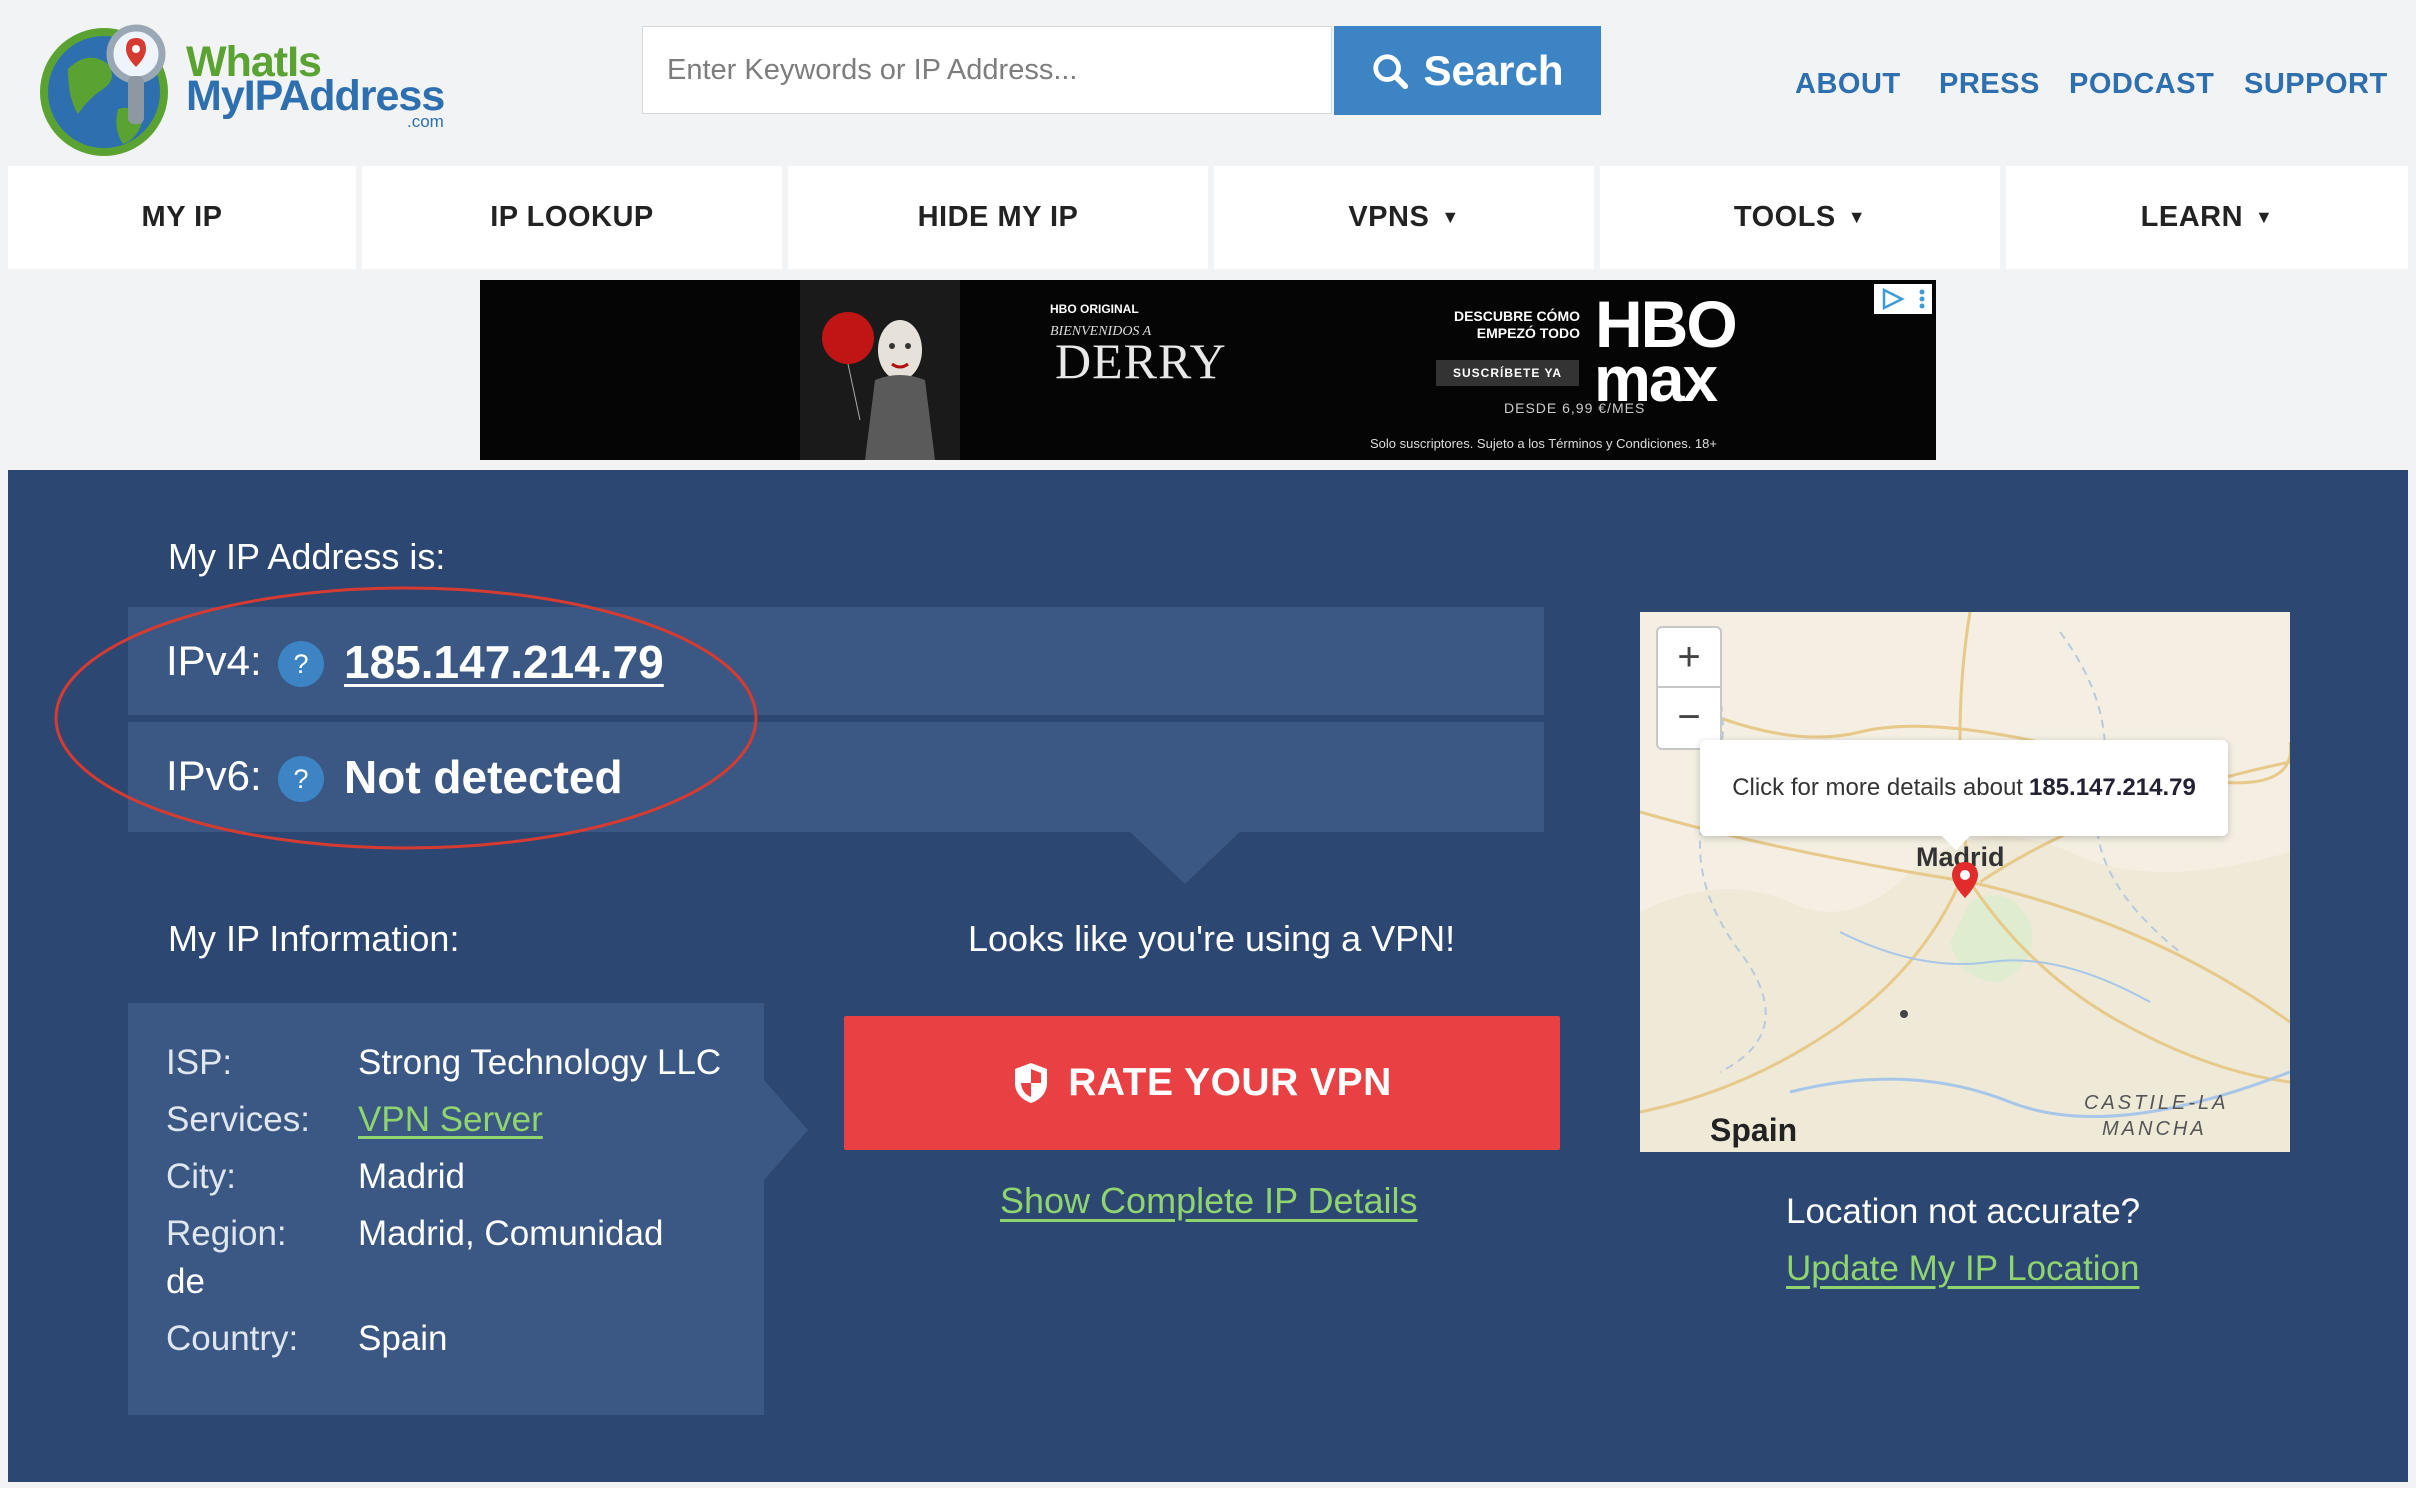 This screenshot has height=1488, width=2416. I want to click on zoom-in-button: +, so click(1689, 657).